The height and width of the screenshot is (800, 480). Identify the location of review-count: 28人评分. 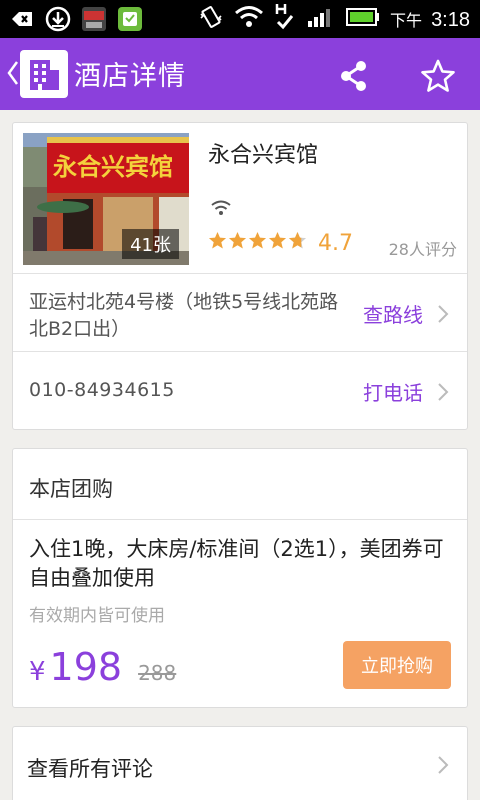
(422, 249).